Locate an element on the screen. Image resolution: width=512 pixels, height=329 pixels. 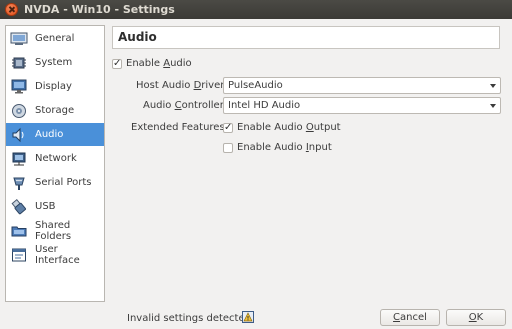
host-audio-driver-select: PulseAudio is located at coordinates (362, 85).